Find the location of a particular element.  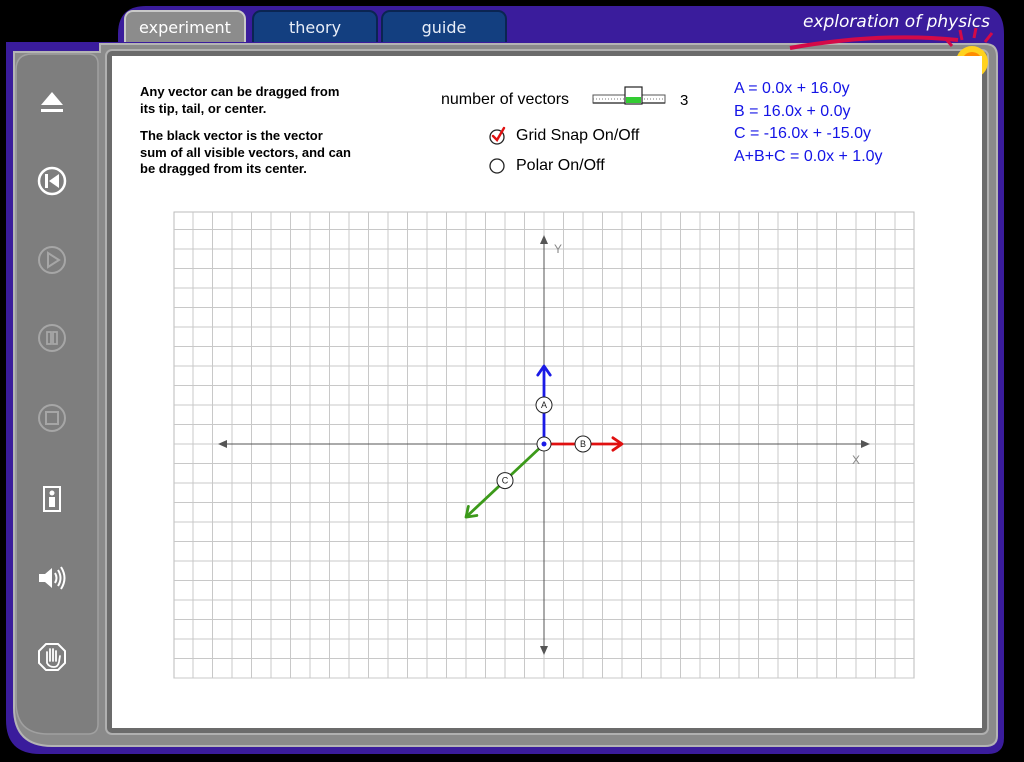

side-inner is located at coordinates (57, 394).